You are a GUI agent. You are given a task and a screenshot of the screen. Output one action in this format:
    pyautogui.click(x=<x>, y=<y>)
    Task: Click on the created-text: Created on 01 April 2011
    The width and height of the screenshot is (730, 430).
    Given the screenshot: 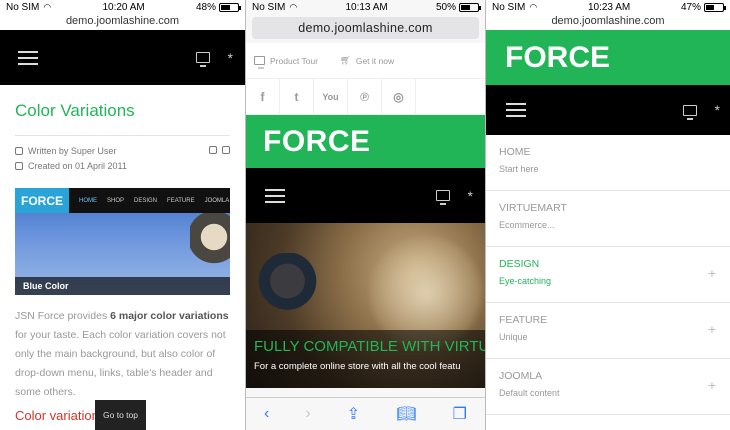 What is the action you would take?
    pyautogui.click(x=77, y=166)
    